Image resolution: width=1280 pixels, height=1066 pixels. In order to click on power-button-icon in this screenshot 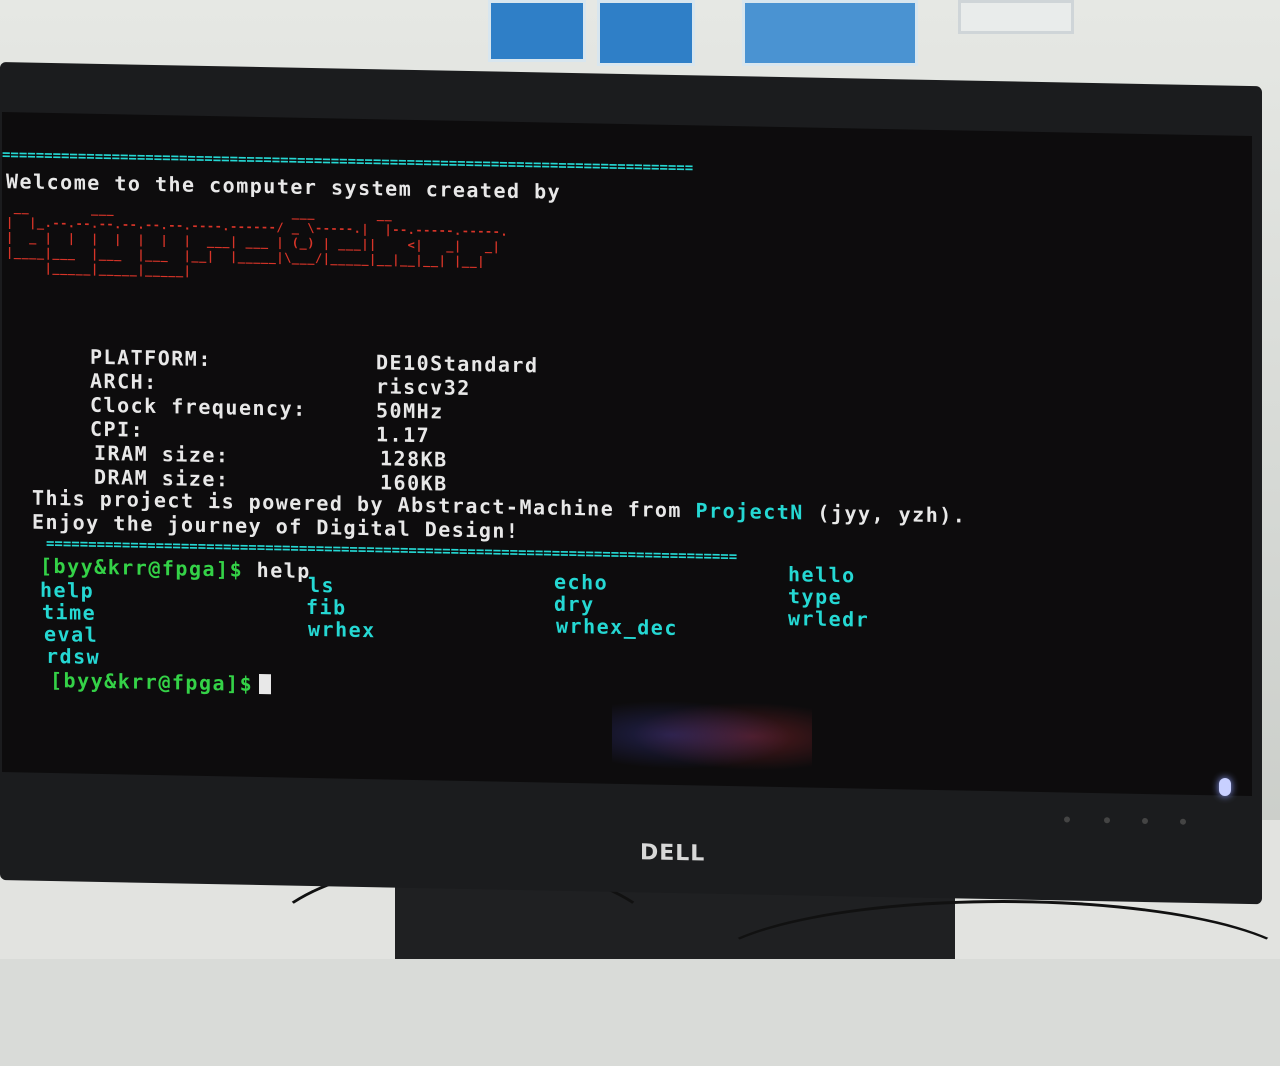, I will do `click(1225, 787)`.